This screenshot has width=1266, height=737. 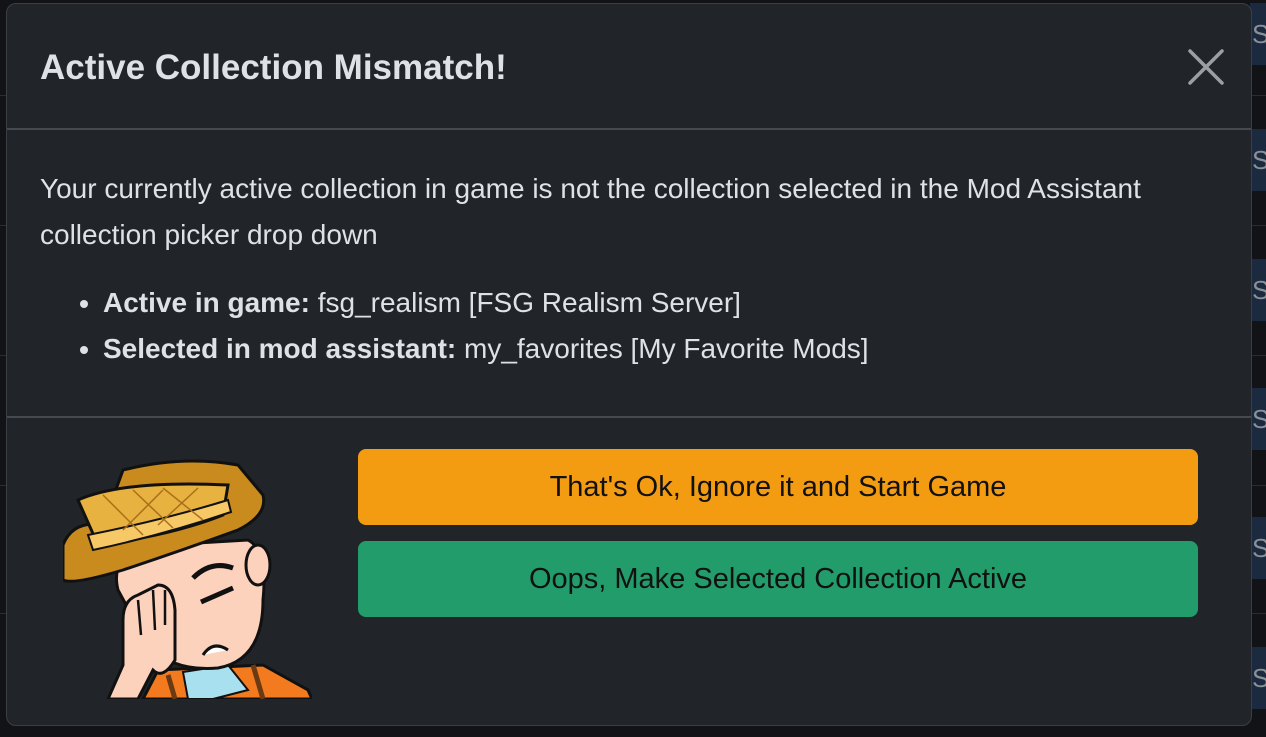 I want to click on modal-title: Active Collection Mismatch!, so click(x=273, y=67).